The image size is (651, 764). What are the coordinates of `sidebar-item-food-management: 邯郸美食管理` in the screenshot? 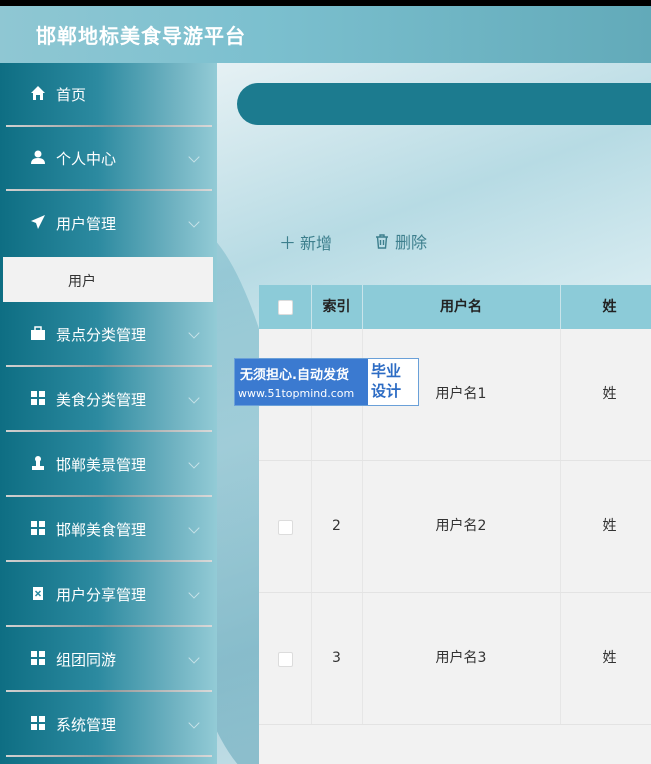 It's located at (108, 530).